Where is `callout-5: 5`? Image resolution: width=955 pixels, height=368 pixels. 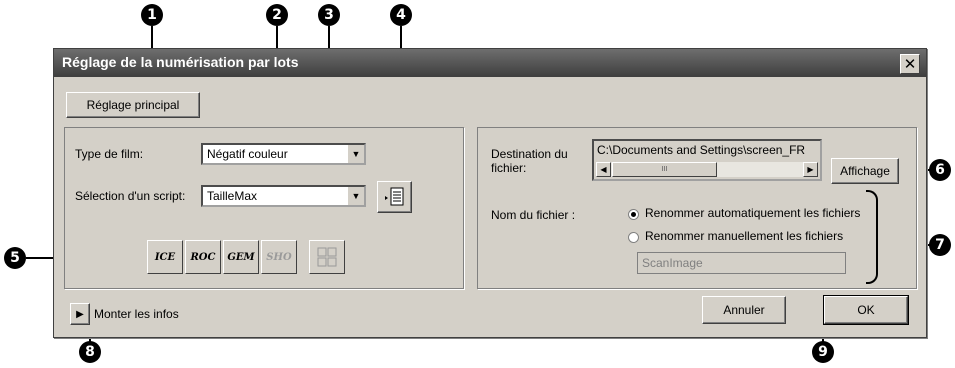 callout-5: 5 is located at coordinates (15, 258).